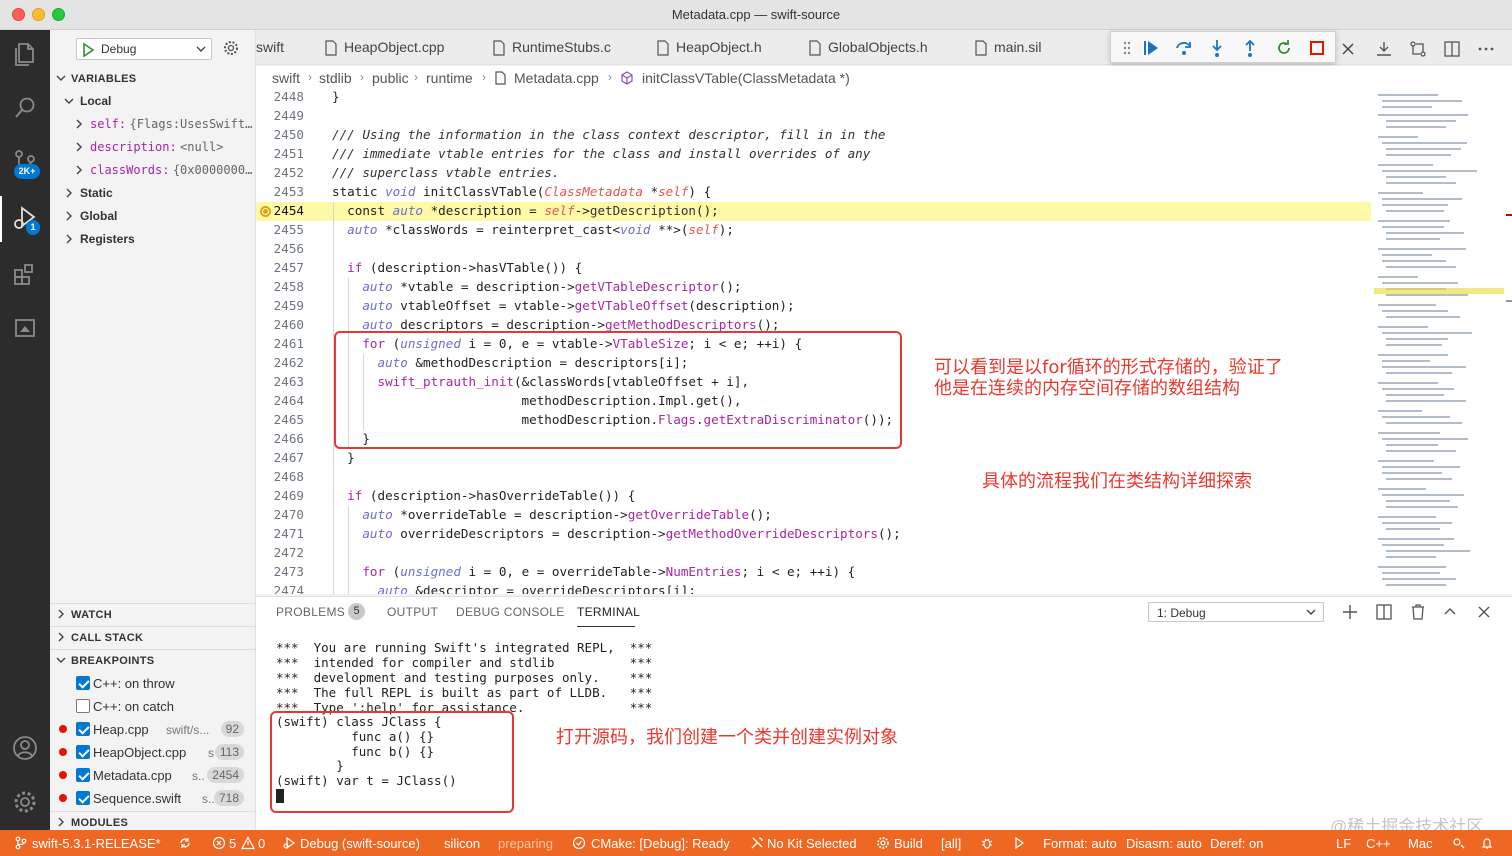 The width and height of the screenshot is (1512, 856). I want to click on start-debug-icon, so click(88, 50).